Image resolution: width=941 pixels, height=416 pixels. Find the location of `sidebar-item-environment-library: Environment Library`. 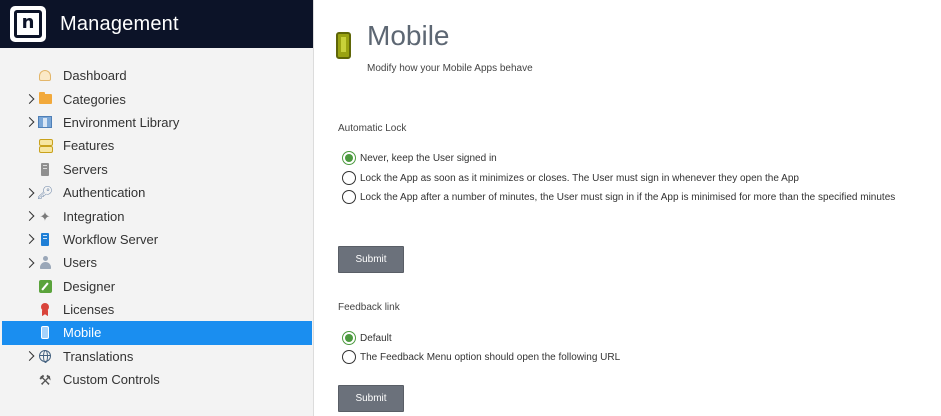

sidebar-item-environment-library: Environment Library is located at coordinates (156, 122).